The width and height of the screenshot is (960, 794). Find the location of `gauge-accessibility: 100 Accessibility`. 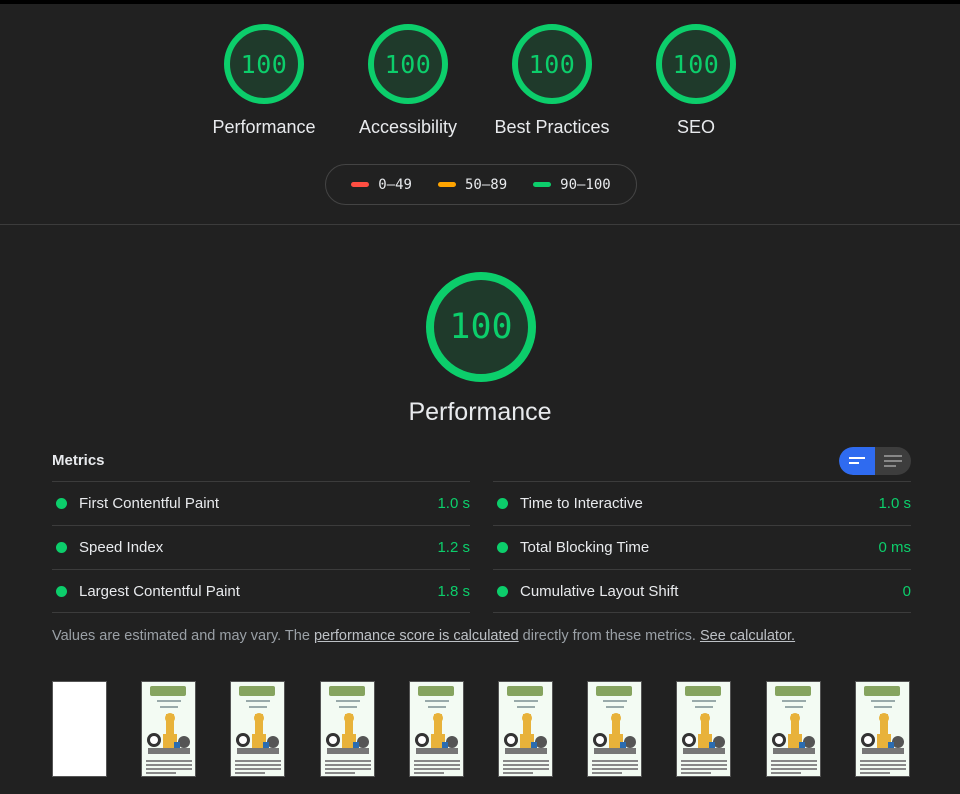

gauge-accessibility: 100 Accessibility is located at coordinates (408, 81).